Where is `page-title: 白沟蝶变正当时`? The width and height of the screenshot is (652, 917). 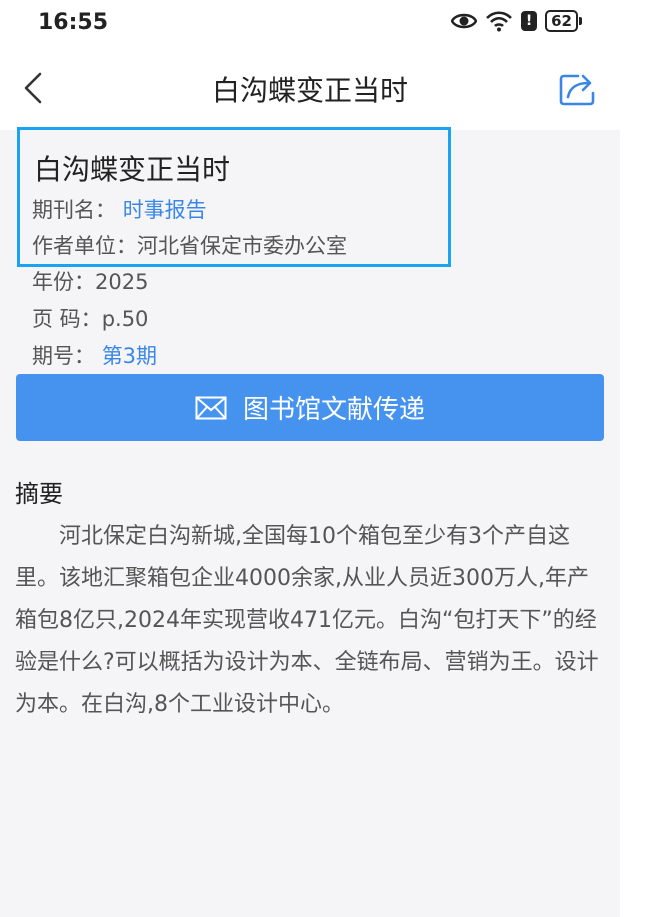
page-title: 白沟蝶变正当时 is located at coordinates (309, 90).